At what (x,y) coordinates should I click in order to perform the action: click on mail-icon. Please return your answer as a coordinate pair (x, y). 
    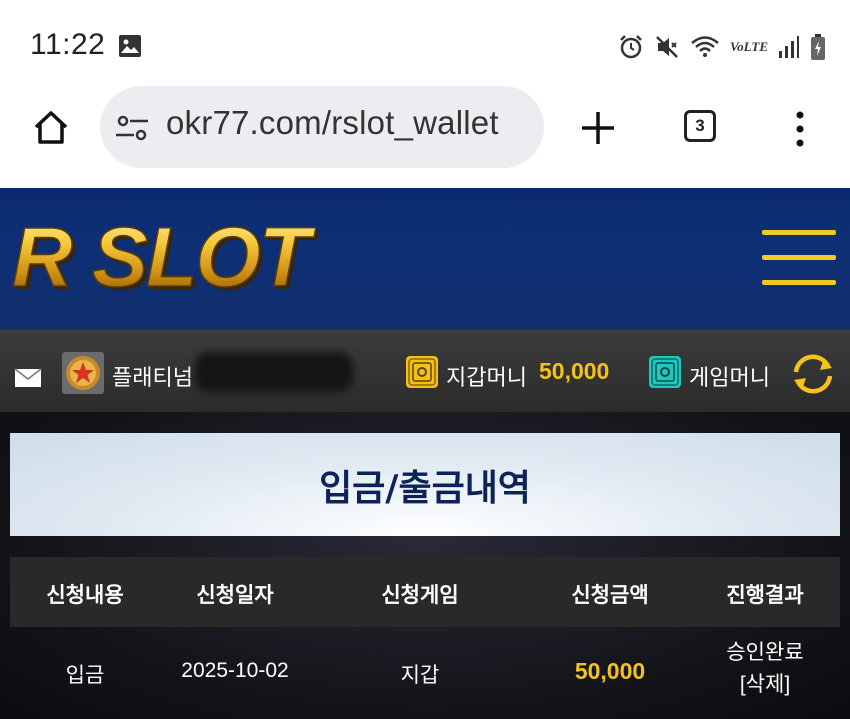
    Looking at the image, I should click on (28, 378).